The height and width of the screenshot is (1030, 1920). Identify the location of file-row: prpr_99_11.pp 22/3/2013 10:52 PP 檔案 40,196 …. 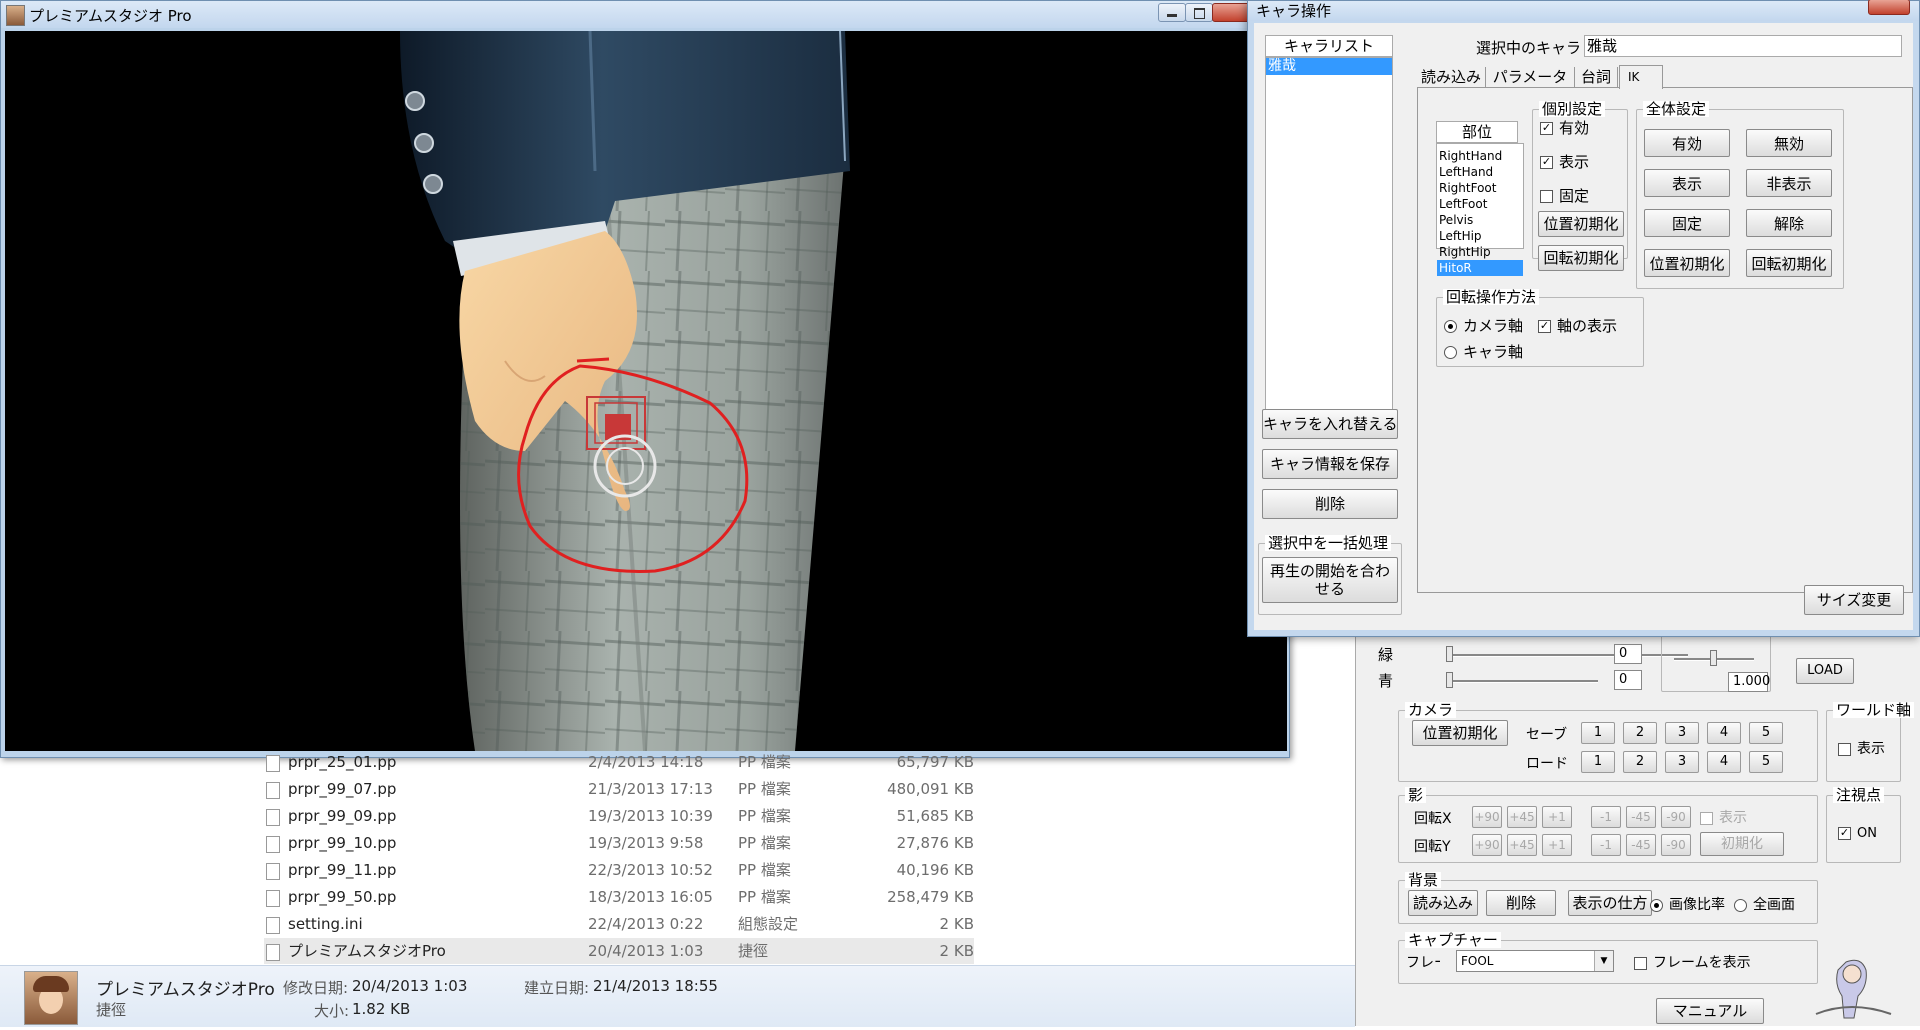
(619, 870).